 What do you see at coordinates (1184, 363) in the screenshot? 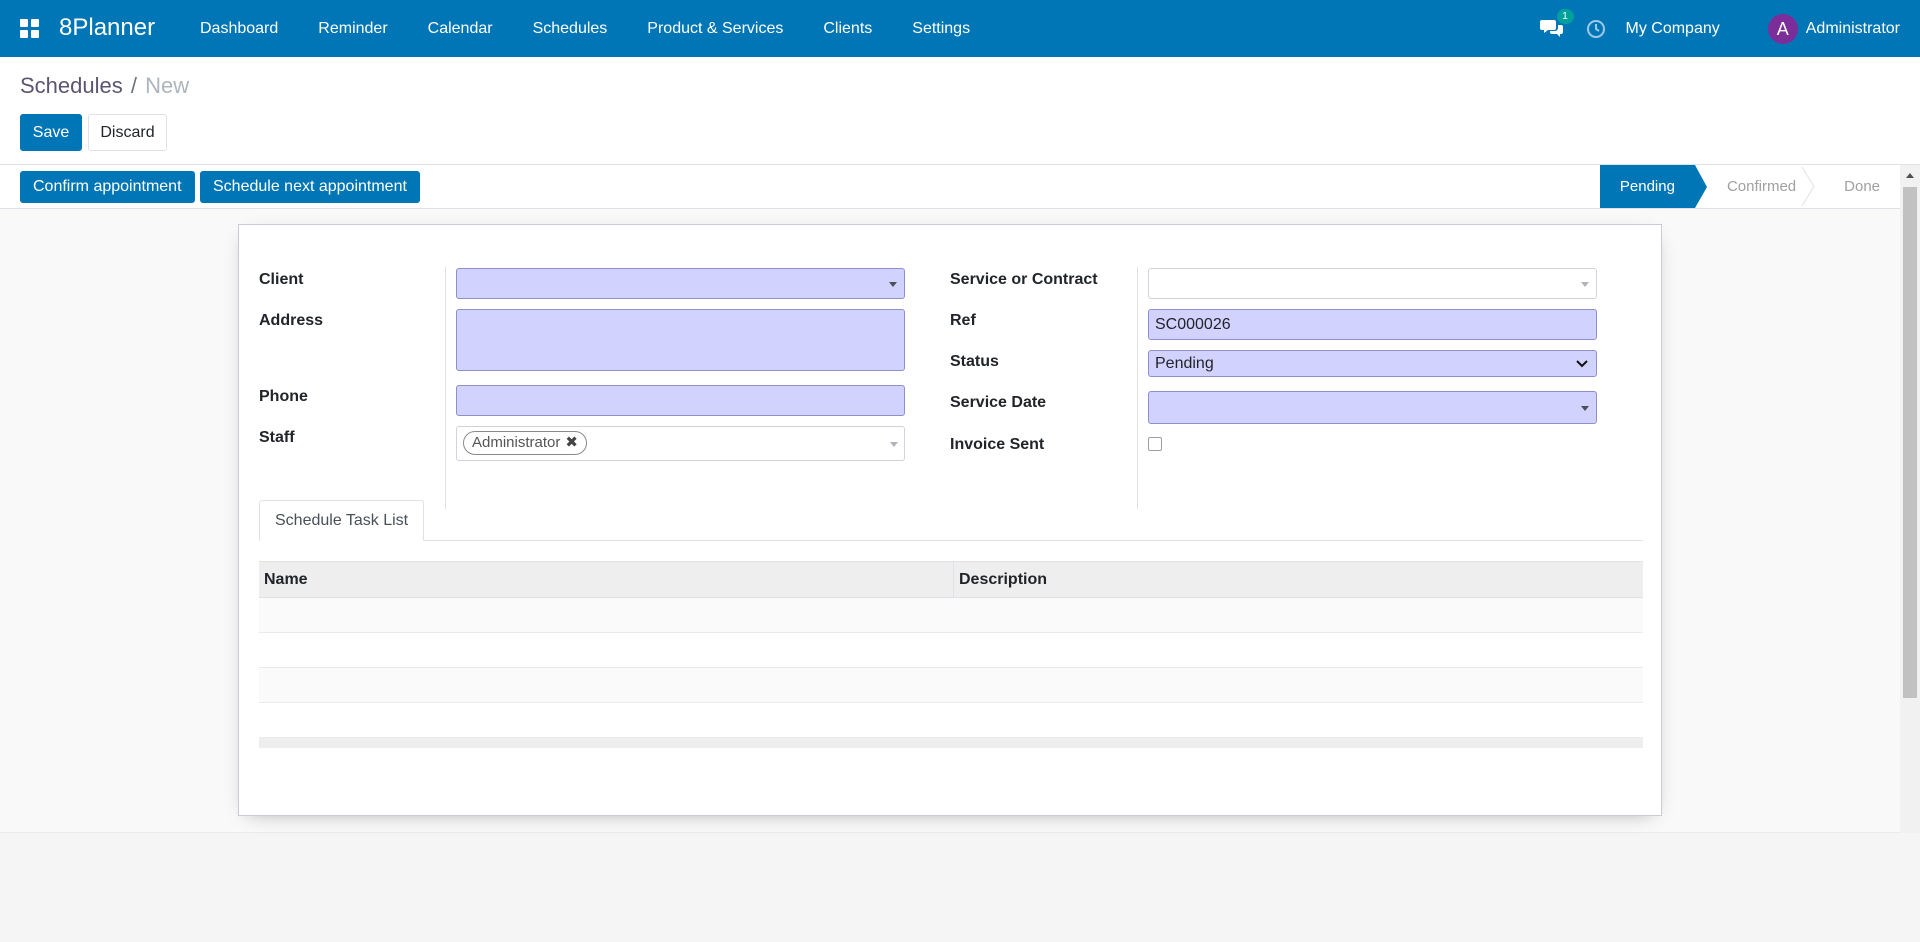
I see `status-selected-value: Pending` at bounding box center [1184, 363].